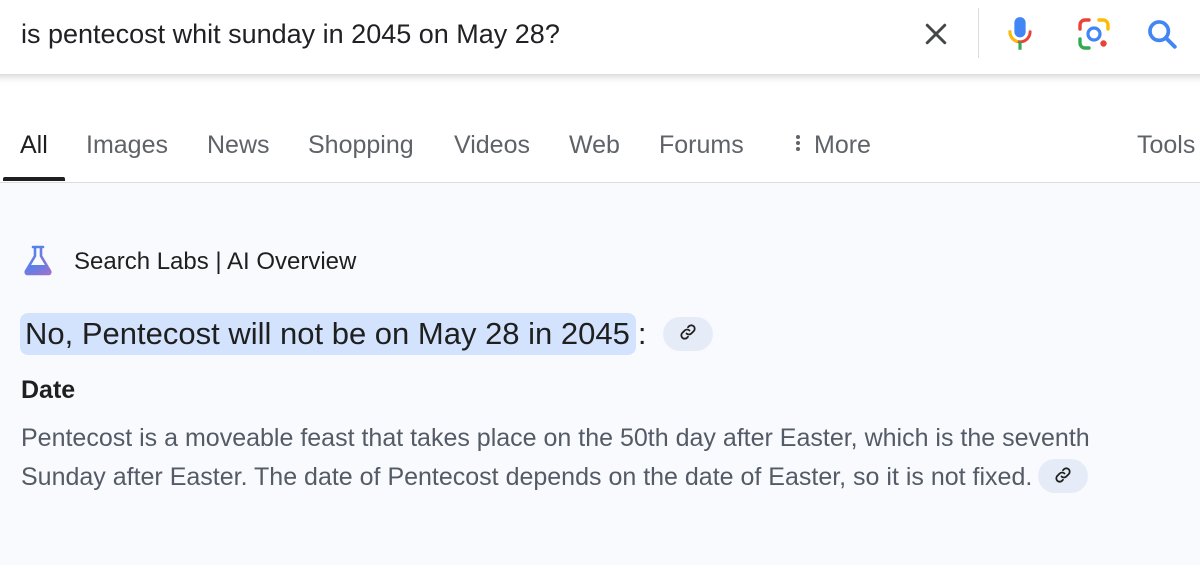  Describe the element at coordinates (799, 143) in the screenshot. I see `more-vert-icon` at that location.